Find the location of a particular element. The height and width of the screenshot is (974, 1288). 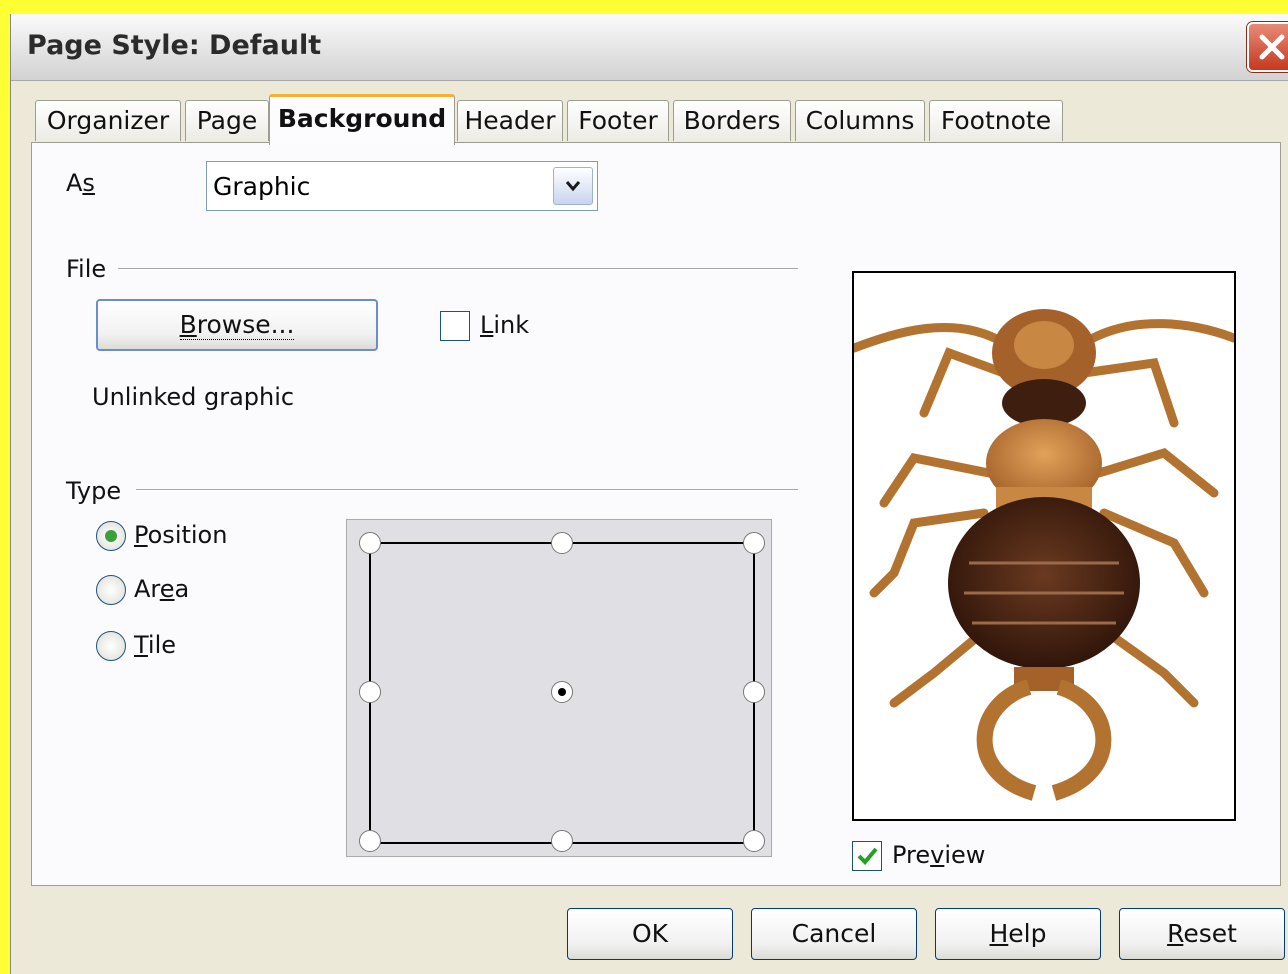

as-select-value: Graphic is located at coordinates (262, 186).